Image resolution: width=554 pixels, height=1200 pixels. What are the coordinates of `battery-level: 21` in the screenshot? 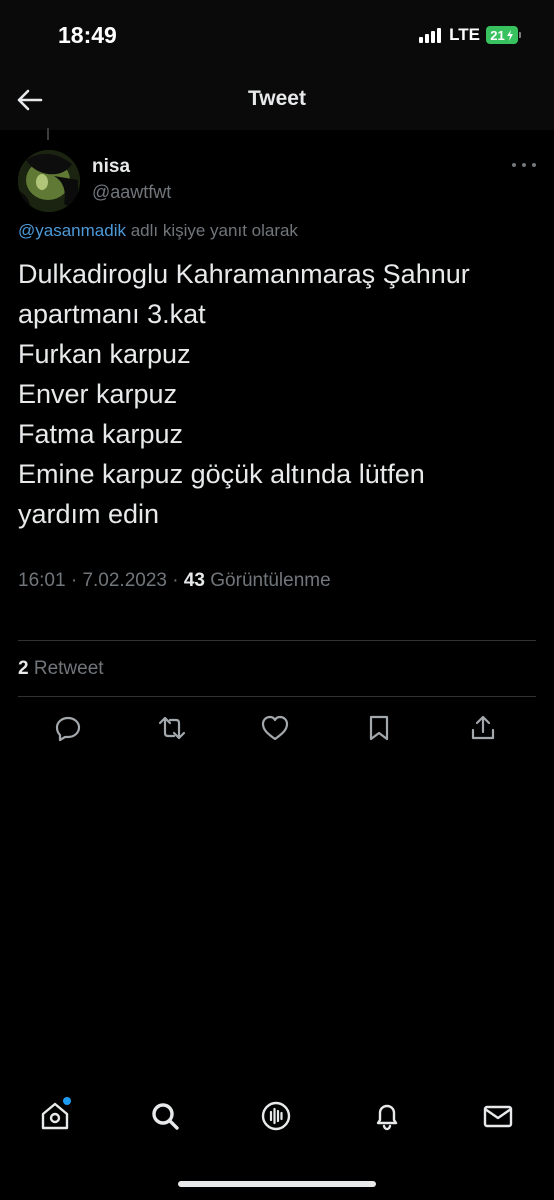 It's located at (497, 35).